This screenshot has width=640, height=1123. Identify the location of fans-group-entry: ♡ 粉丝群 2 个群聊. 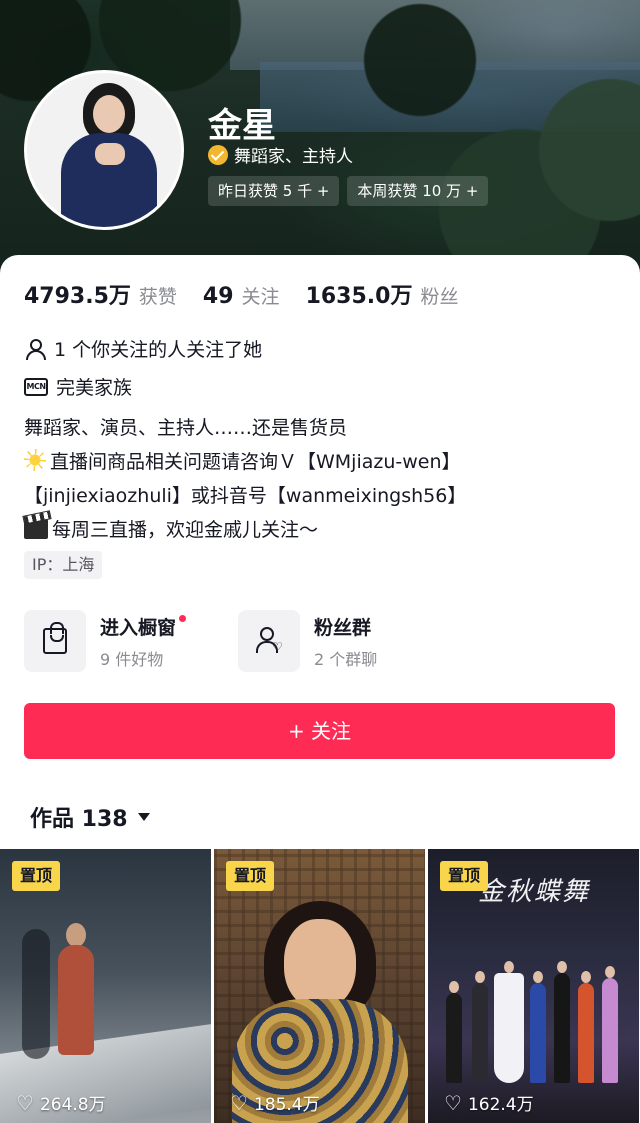
(307, 641).